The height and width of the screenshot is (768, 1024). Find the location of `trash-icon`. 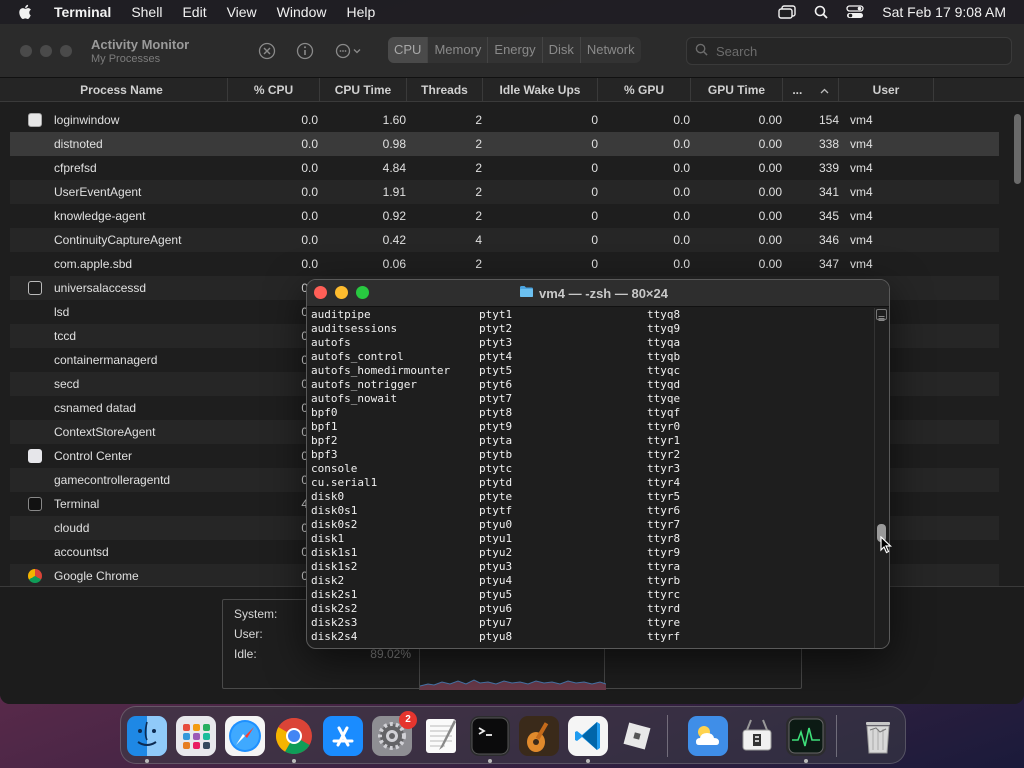

trash-icon is located at coordinates (878, 736).